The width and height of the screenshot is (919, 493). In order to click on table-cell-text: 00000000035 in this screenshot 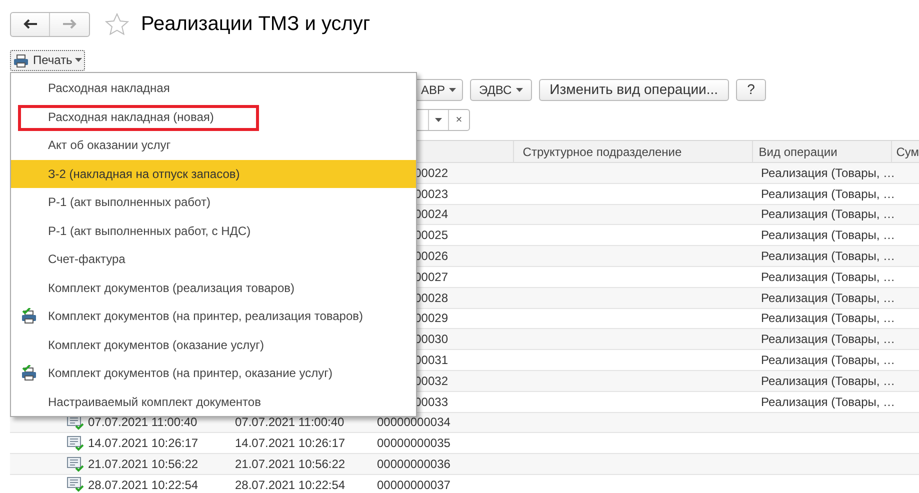, I will do `click(413, 443)`.